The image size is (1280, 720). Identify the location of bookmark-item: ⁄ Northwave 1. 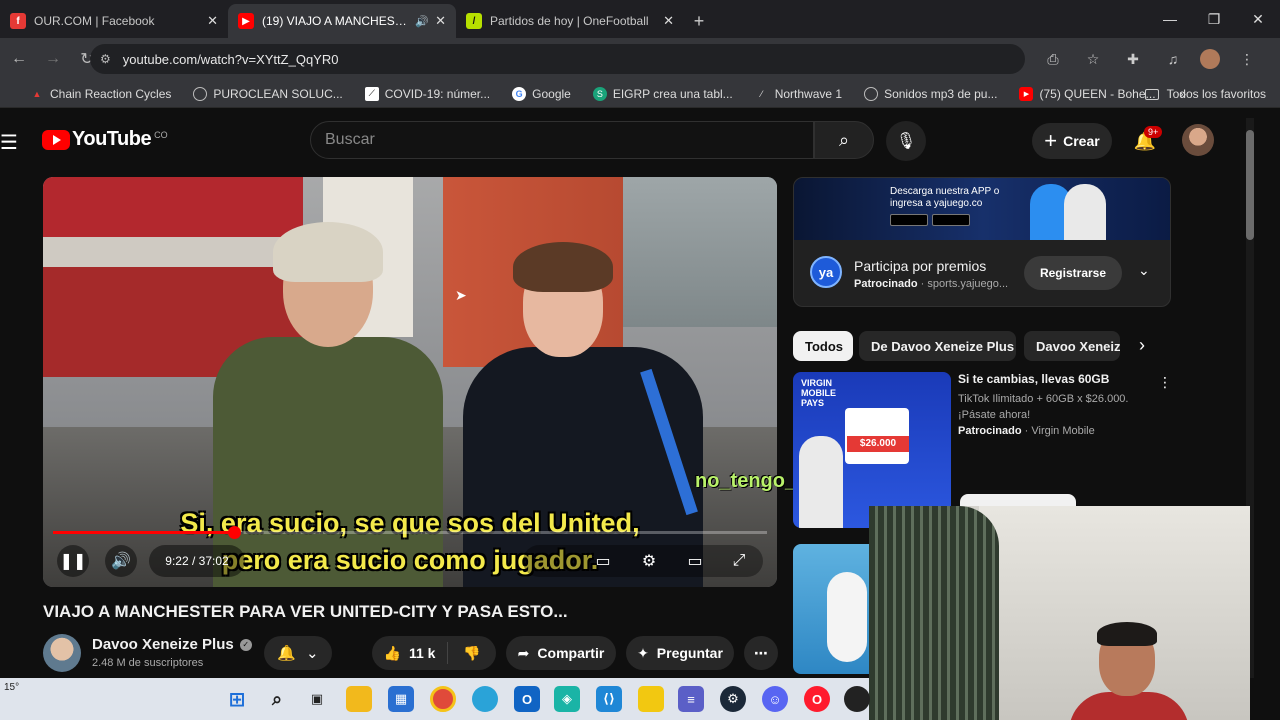
(798, 94).